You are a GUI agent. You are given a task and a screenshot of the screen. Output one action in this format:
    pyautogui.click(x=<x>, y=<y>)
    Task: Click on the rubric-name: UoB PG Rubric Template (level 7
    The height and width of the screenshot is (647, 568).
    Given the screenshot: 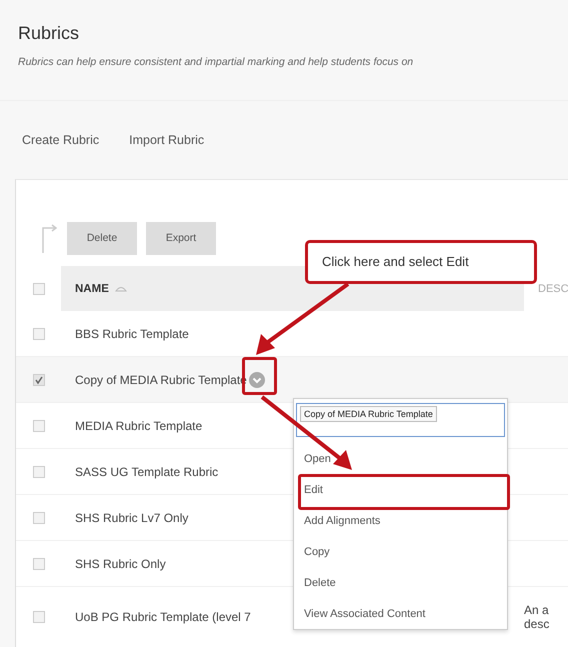 What is the action you would take?
    pyautogui.click(x=163, y=617)
    